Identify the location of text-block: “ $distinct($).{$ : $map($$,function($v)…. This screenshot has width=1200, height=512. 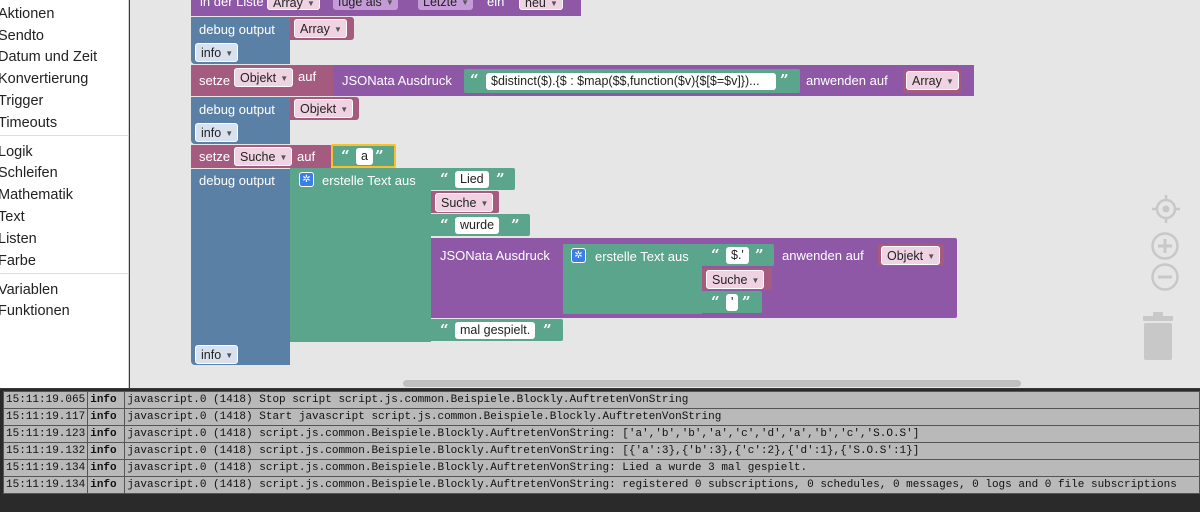
(632, 81).